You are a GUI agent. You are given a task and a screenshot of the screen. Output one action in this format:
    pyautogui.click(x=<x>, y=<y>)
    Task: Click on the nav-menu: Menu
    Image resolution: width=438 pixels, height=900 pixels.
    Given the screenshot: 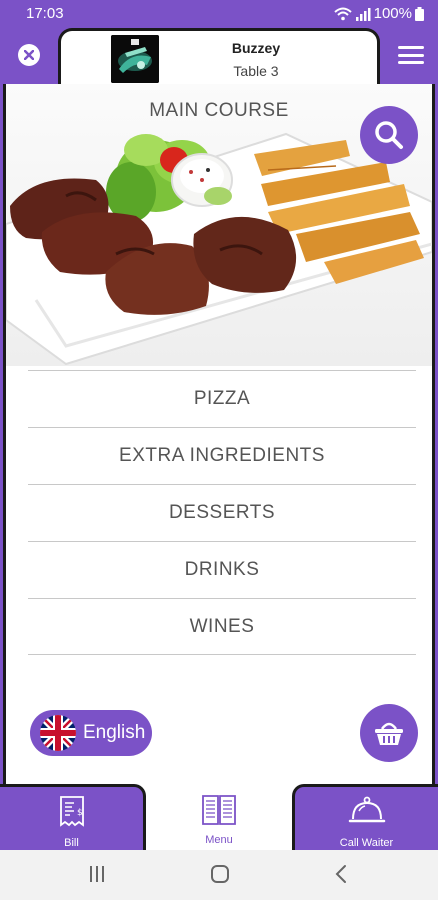 What is the action you would take?
    pyautogui.click(x=219, y=817)
    